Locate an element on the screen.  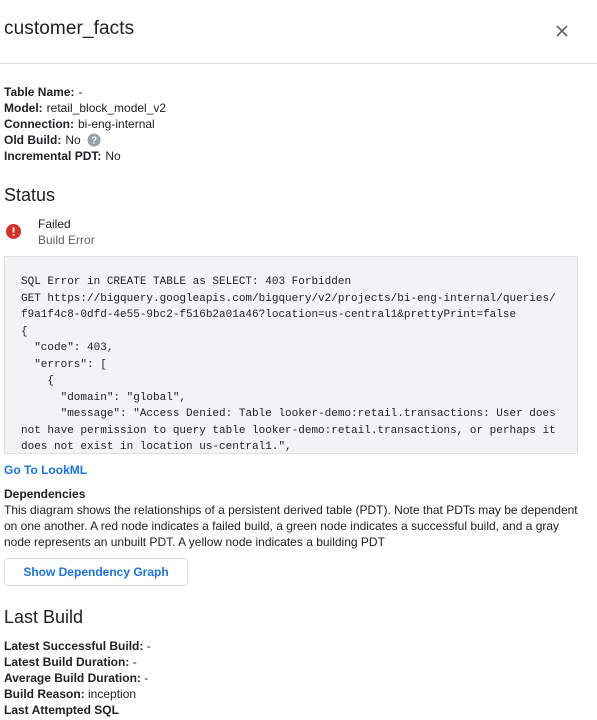
average-build-duration-row: Average Build Duration: - is located at coordinates (77, 678).